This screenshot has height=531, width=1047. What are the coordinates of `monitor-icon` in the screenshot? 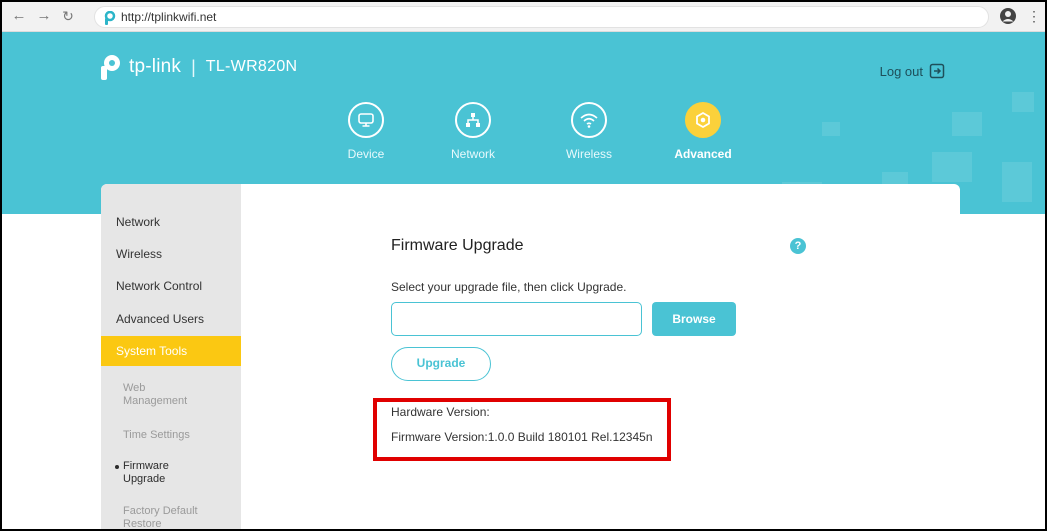 It's located at (366, 120).